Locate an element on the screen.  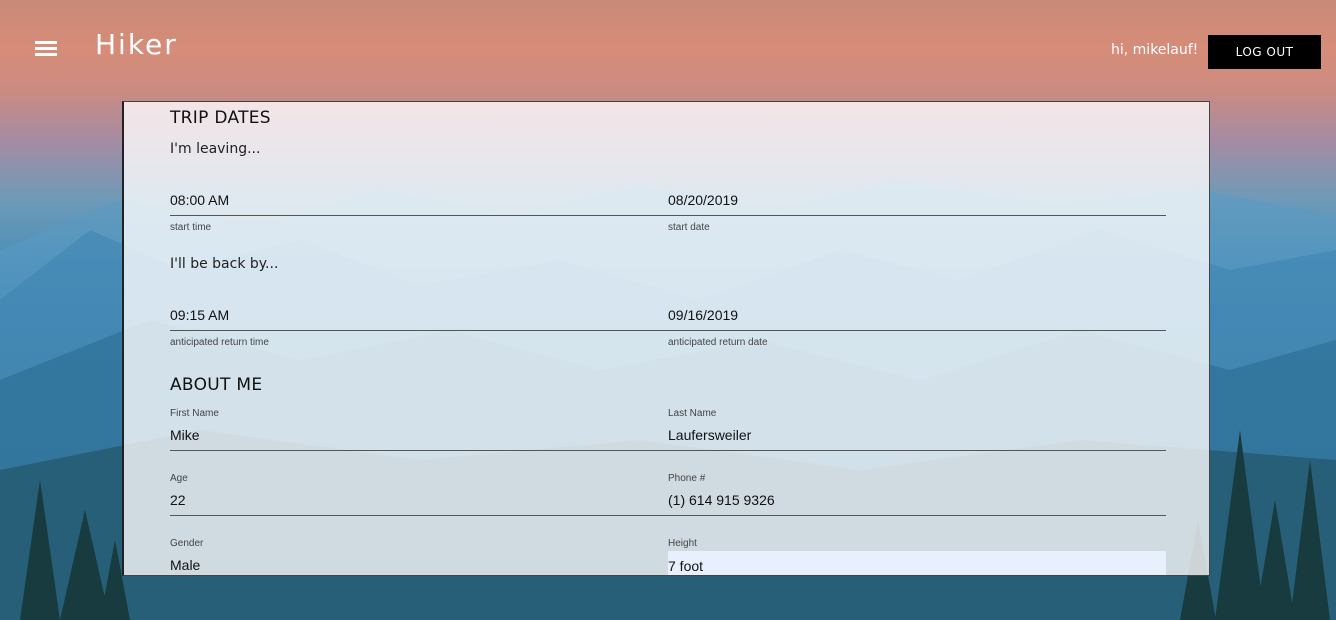
logout-button: LOG OUT is located at coordinates (1264, 52).